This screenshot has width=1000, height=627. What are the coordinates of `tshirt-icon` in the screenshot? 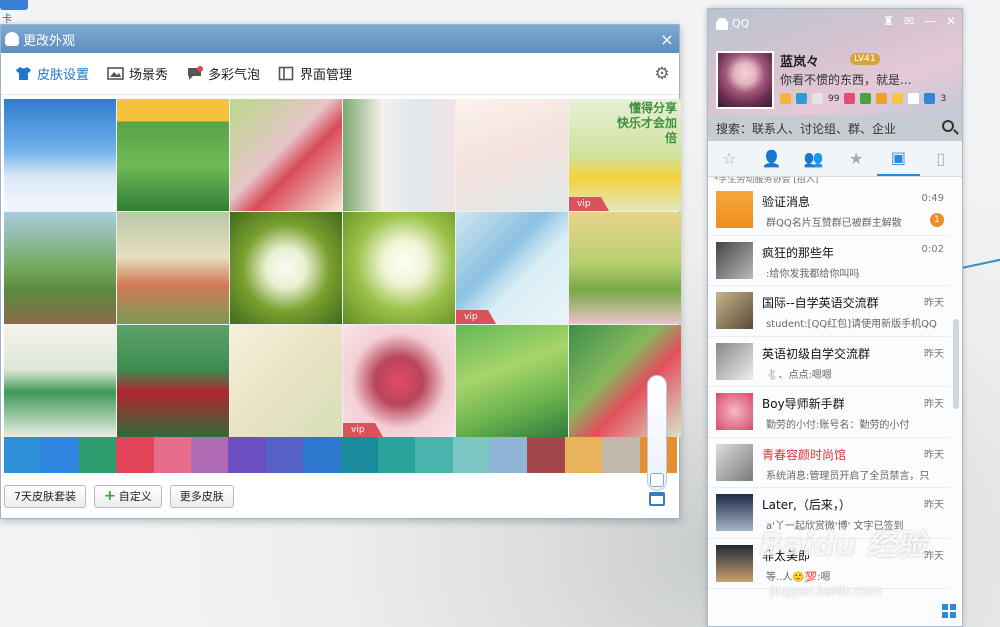 It's located at (914, 98).